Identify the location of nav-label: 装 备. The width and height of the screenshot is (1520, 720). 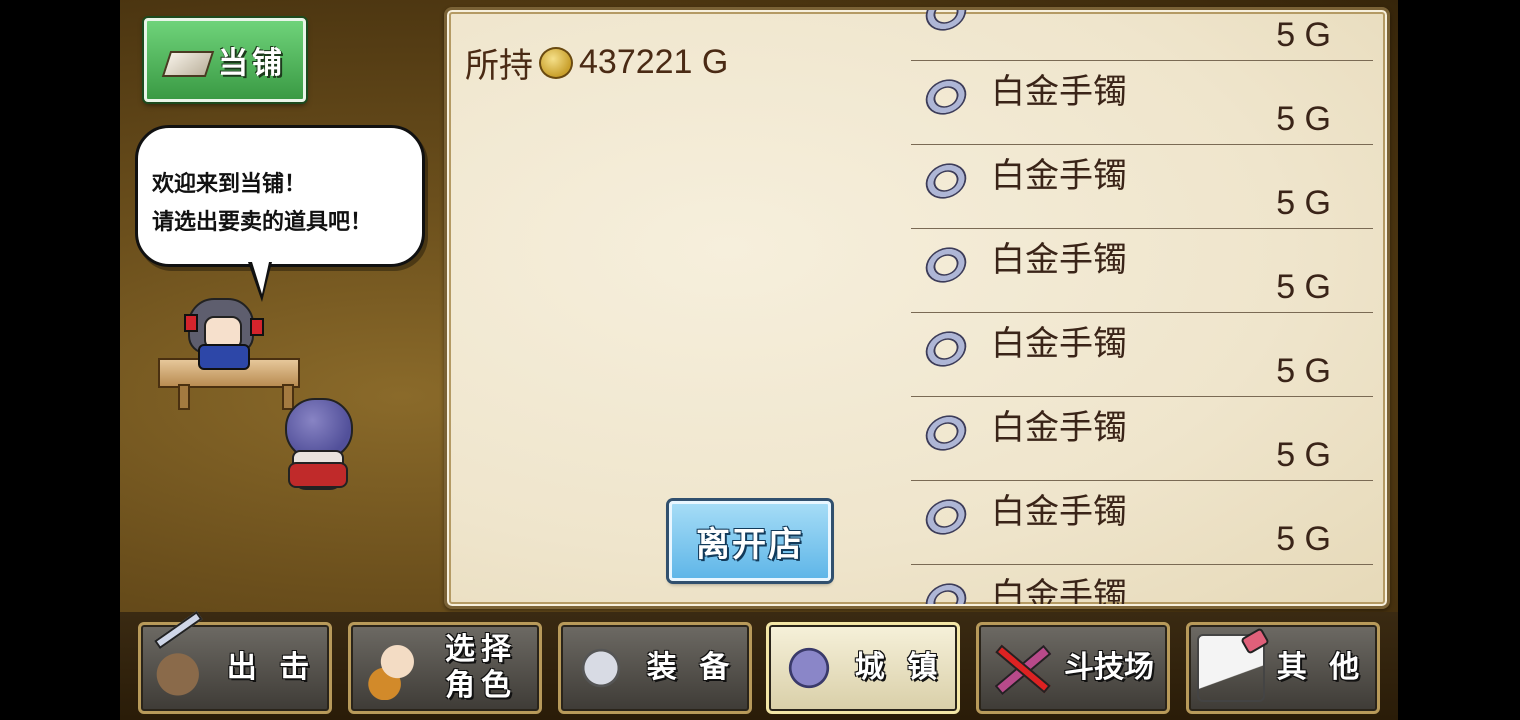
(691, 667).